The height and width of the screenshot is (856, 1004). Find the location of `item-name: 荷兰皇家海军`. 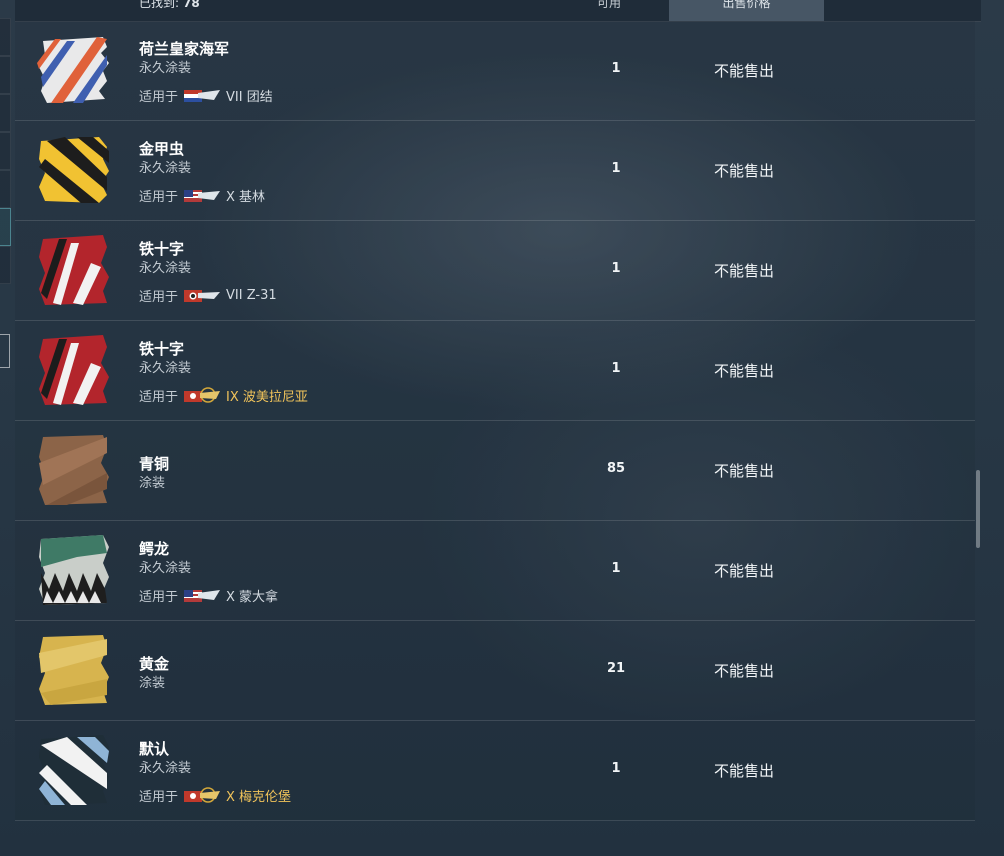

item-name: 荷兰皇家海军 is located at coordinates (184, 49).